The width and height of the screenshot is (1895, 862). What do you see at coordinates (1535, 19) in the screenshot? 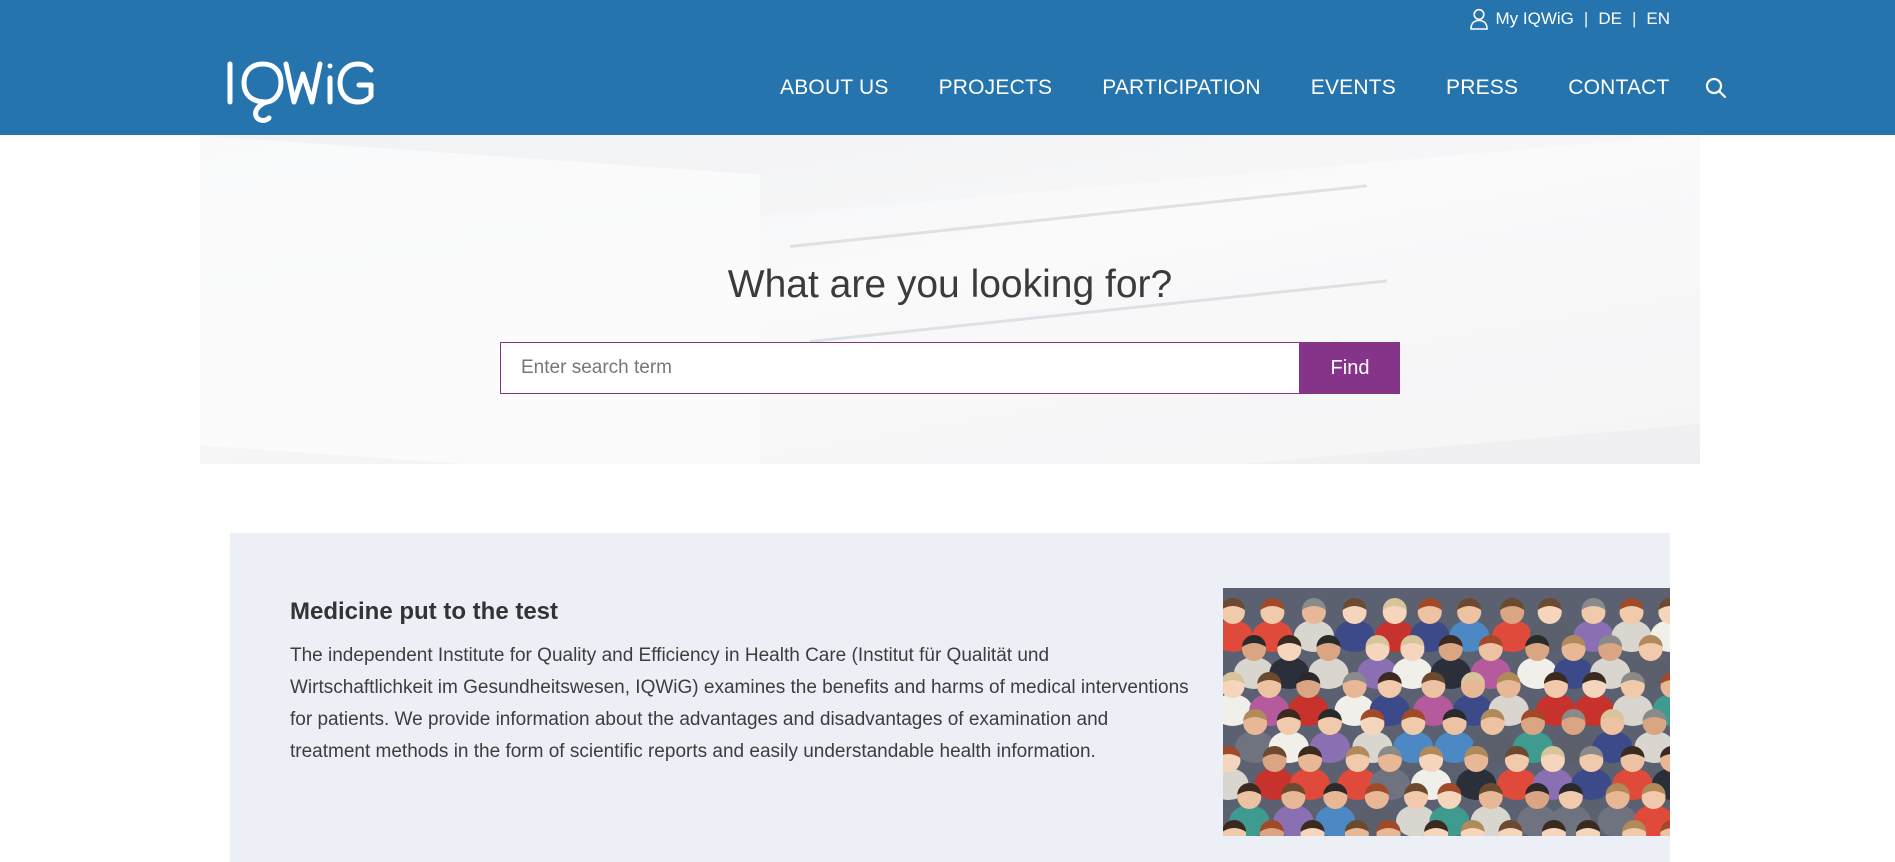
I see `my-iqwig-link: My IQWiG` at bounding box center [1535, 19].